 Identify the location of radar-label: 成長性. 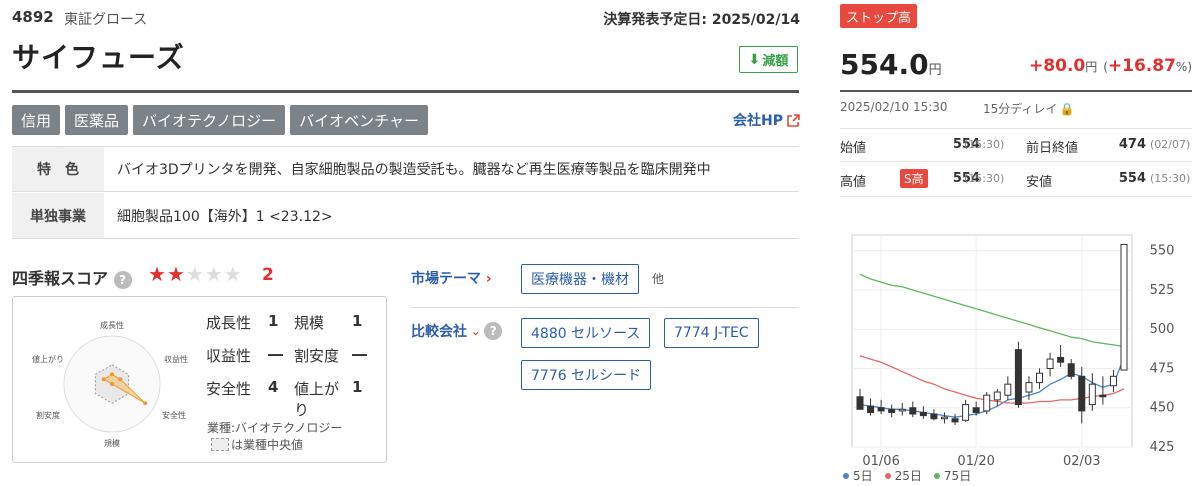
(112, 325).